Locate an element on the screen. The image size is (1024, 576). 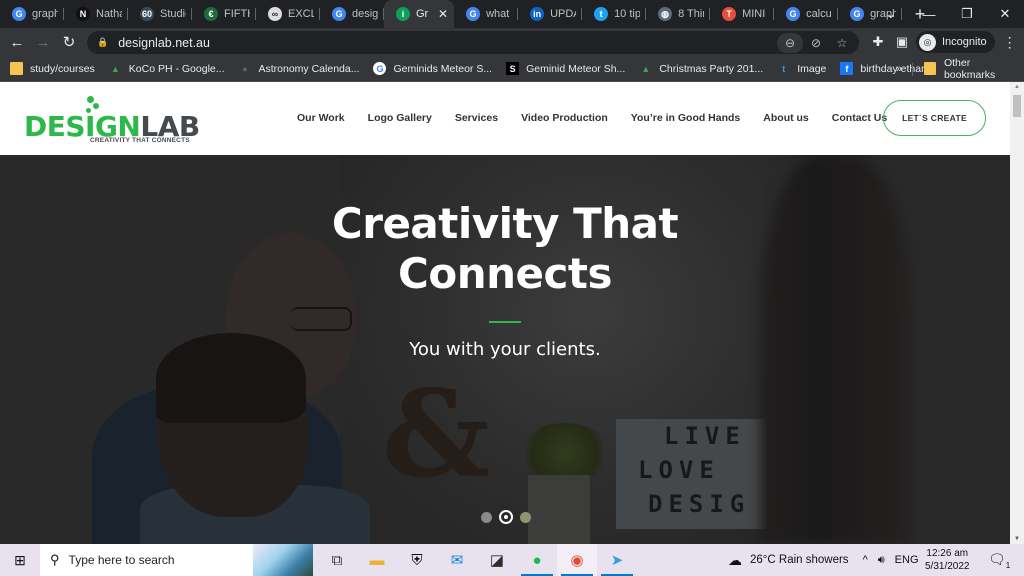
clock: 12:26 am 5/31/2022 is located at coordinates (947, 560).